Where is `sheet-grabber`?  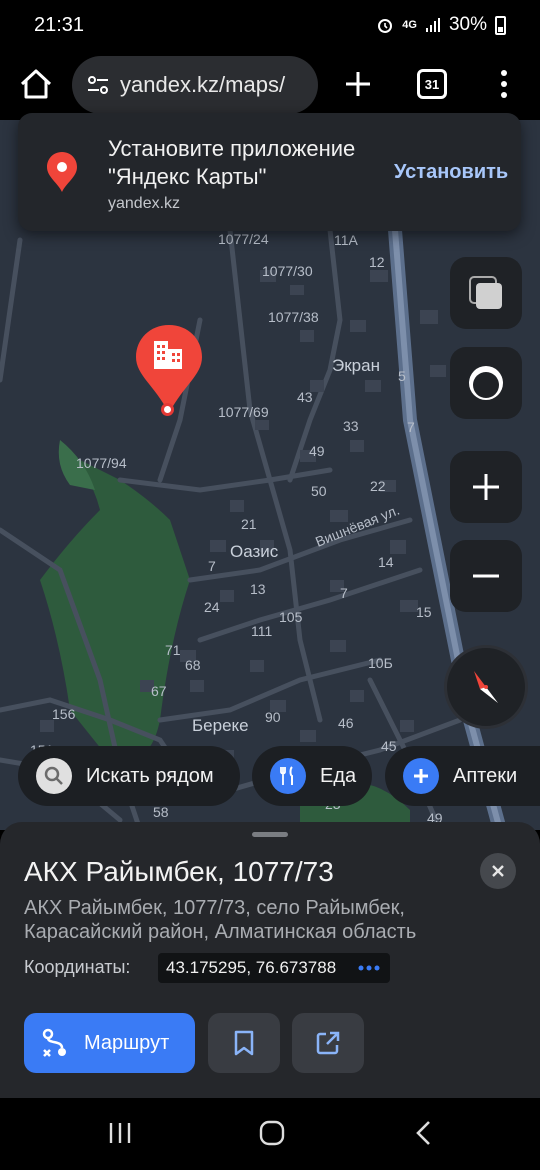 sheet-grabber is located at coordinates (270, 834).